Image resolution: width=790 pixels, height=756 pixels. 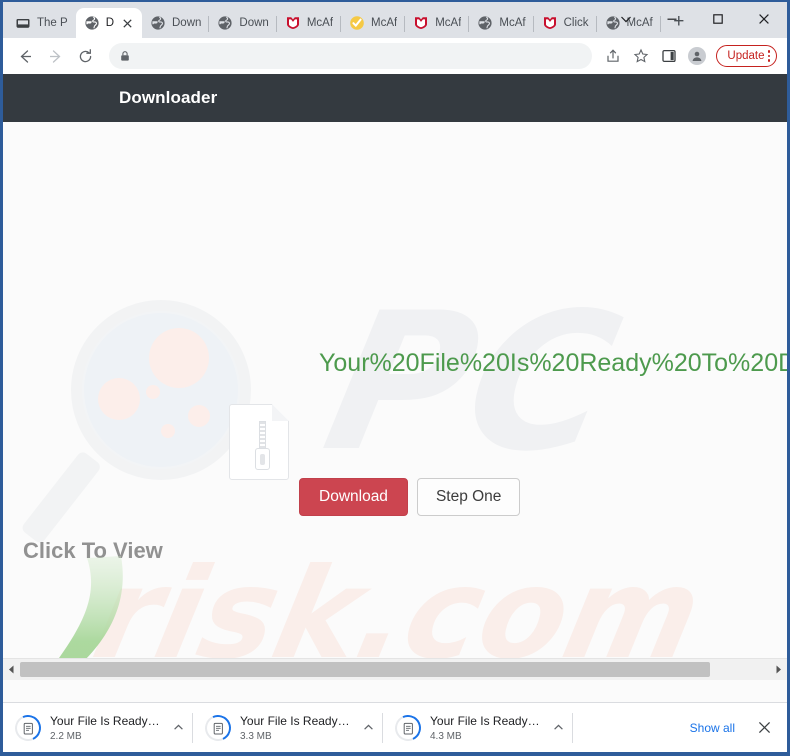 I want to click on address-bar, so click(x=351, y=56).